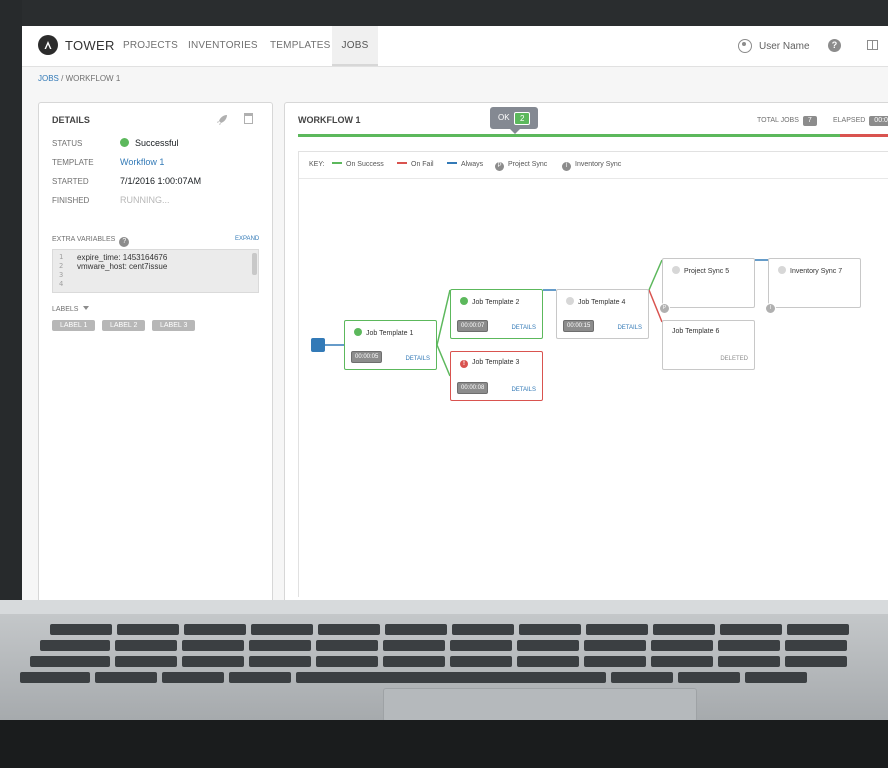 This screenshot has width=888, height=768. I want to click on template-label: TEMPLATE, so click(73, 162).